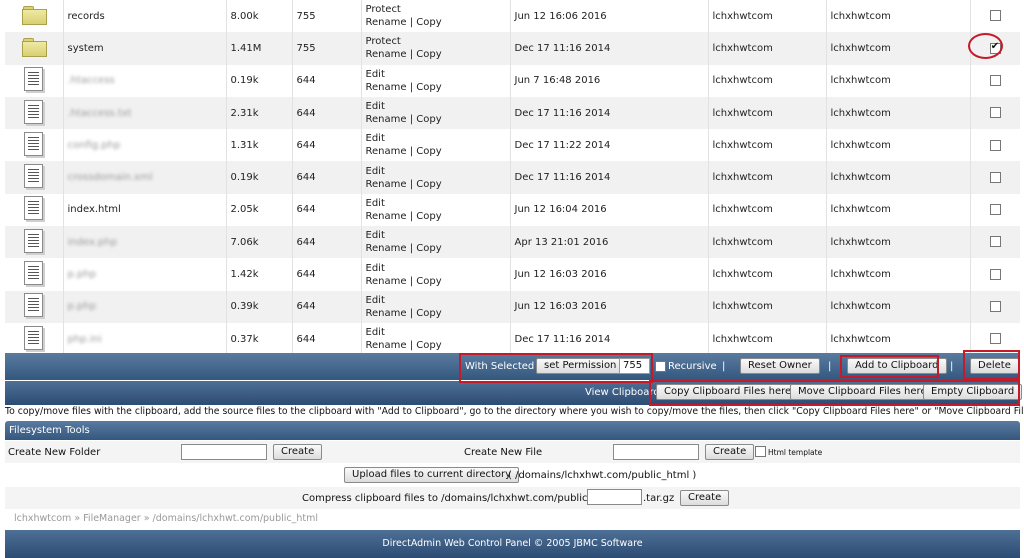 The width and height of the screenshot is (1024, 558). I want to click on set-permission-button: set Permission, so click(580, 366).